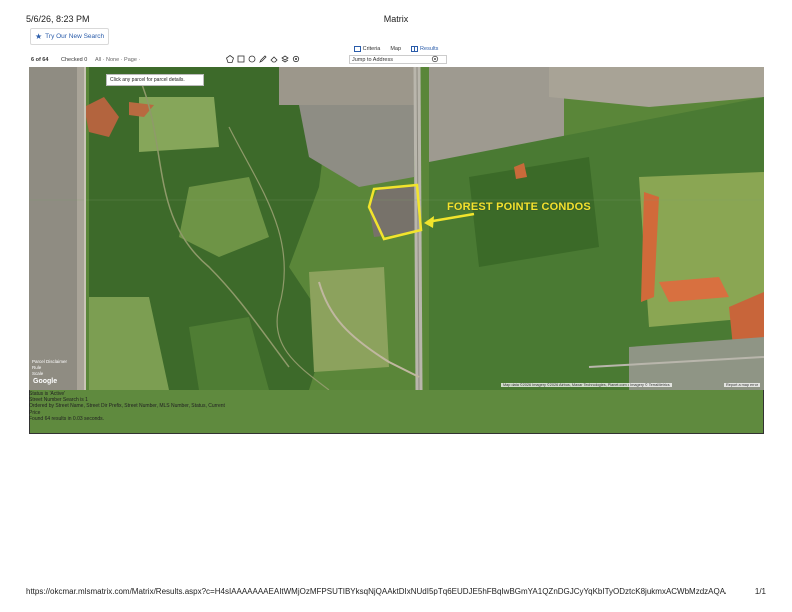 The width and height of the screenshot is (792, 612). Describe the element at coordinates (252, 59) in the screenshot. I see `radius-tool-icon` at that location.